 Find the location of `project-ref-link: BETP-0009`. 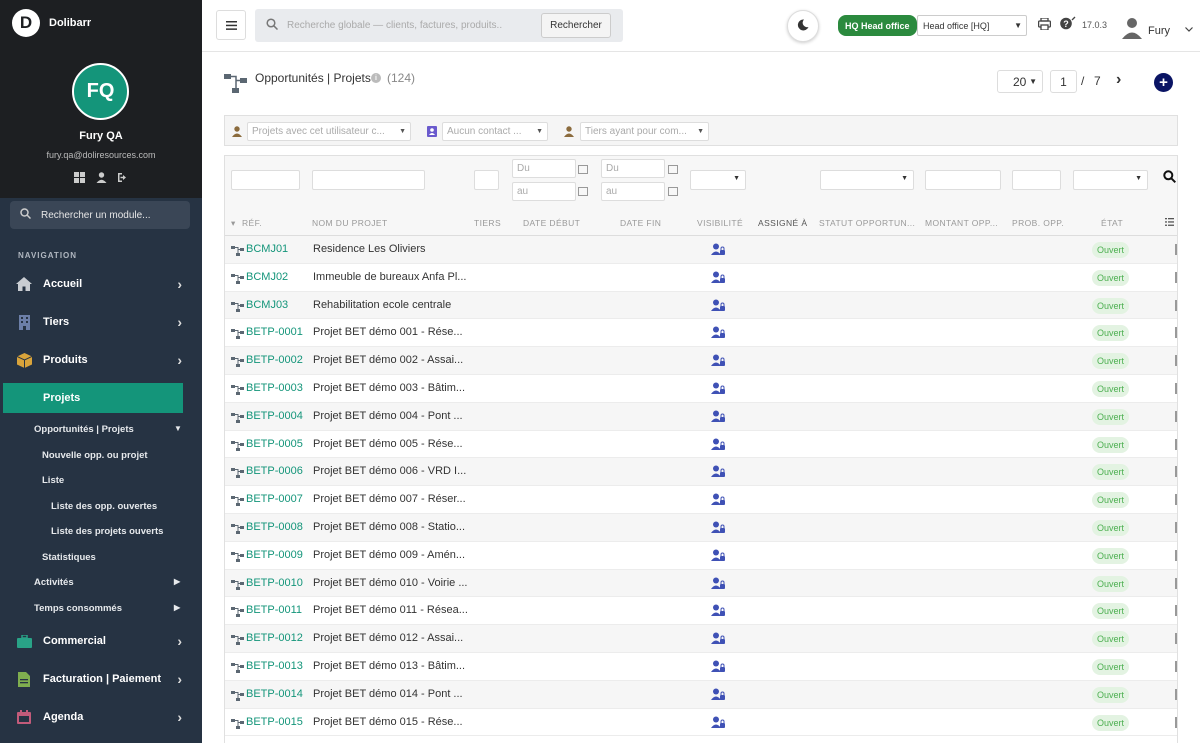

project-ref-link: BETP-0009 is located at coordinates (274, 555).